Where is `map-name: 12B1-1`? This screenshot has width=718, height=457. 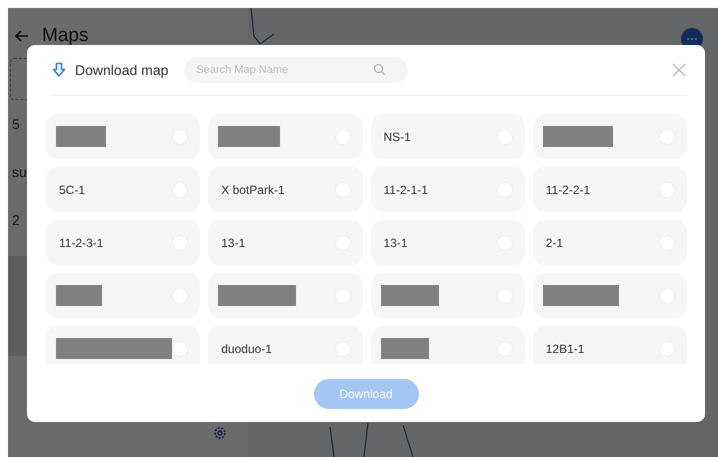
map-name: 12B1-1 is located at coordinates (564, 349).